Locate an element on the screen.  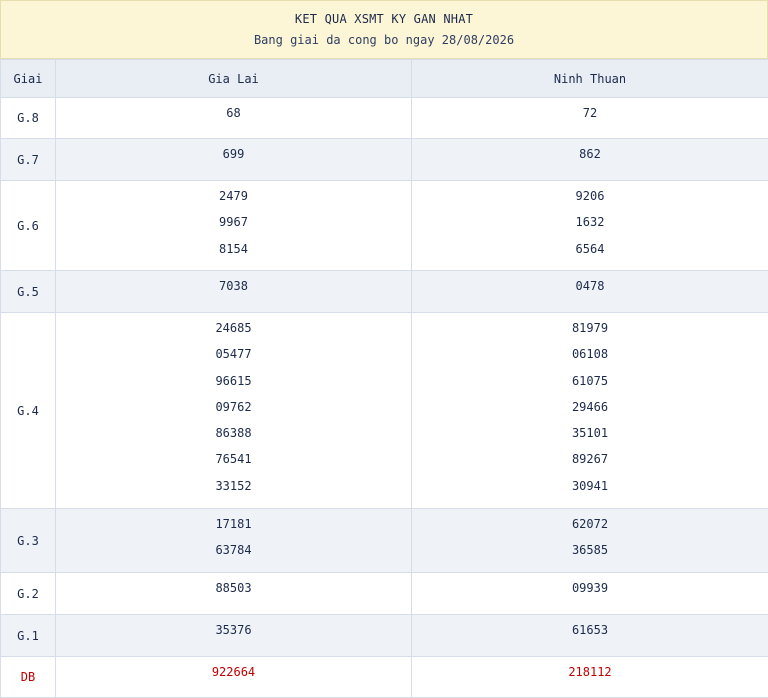
result-number: 29466 is located at coordinates (590, 413).